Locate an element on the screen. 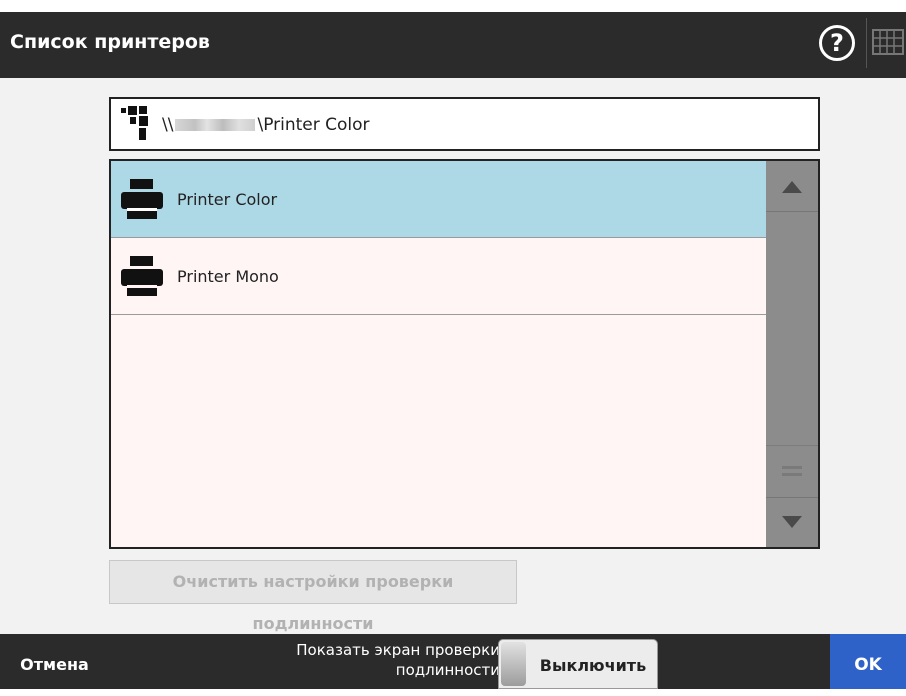 The height and width of the screenshot is (696, 906). path-suffix: \Printer Color is located at coordinates (313, 125).